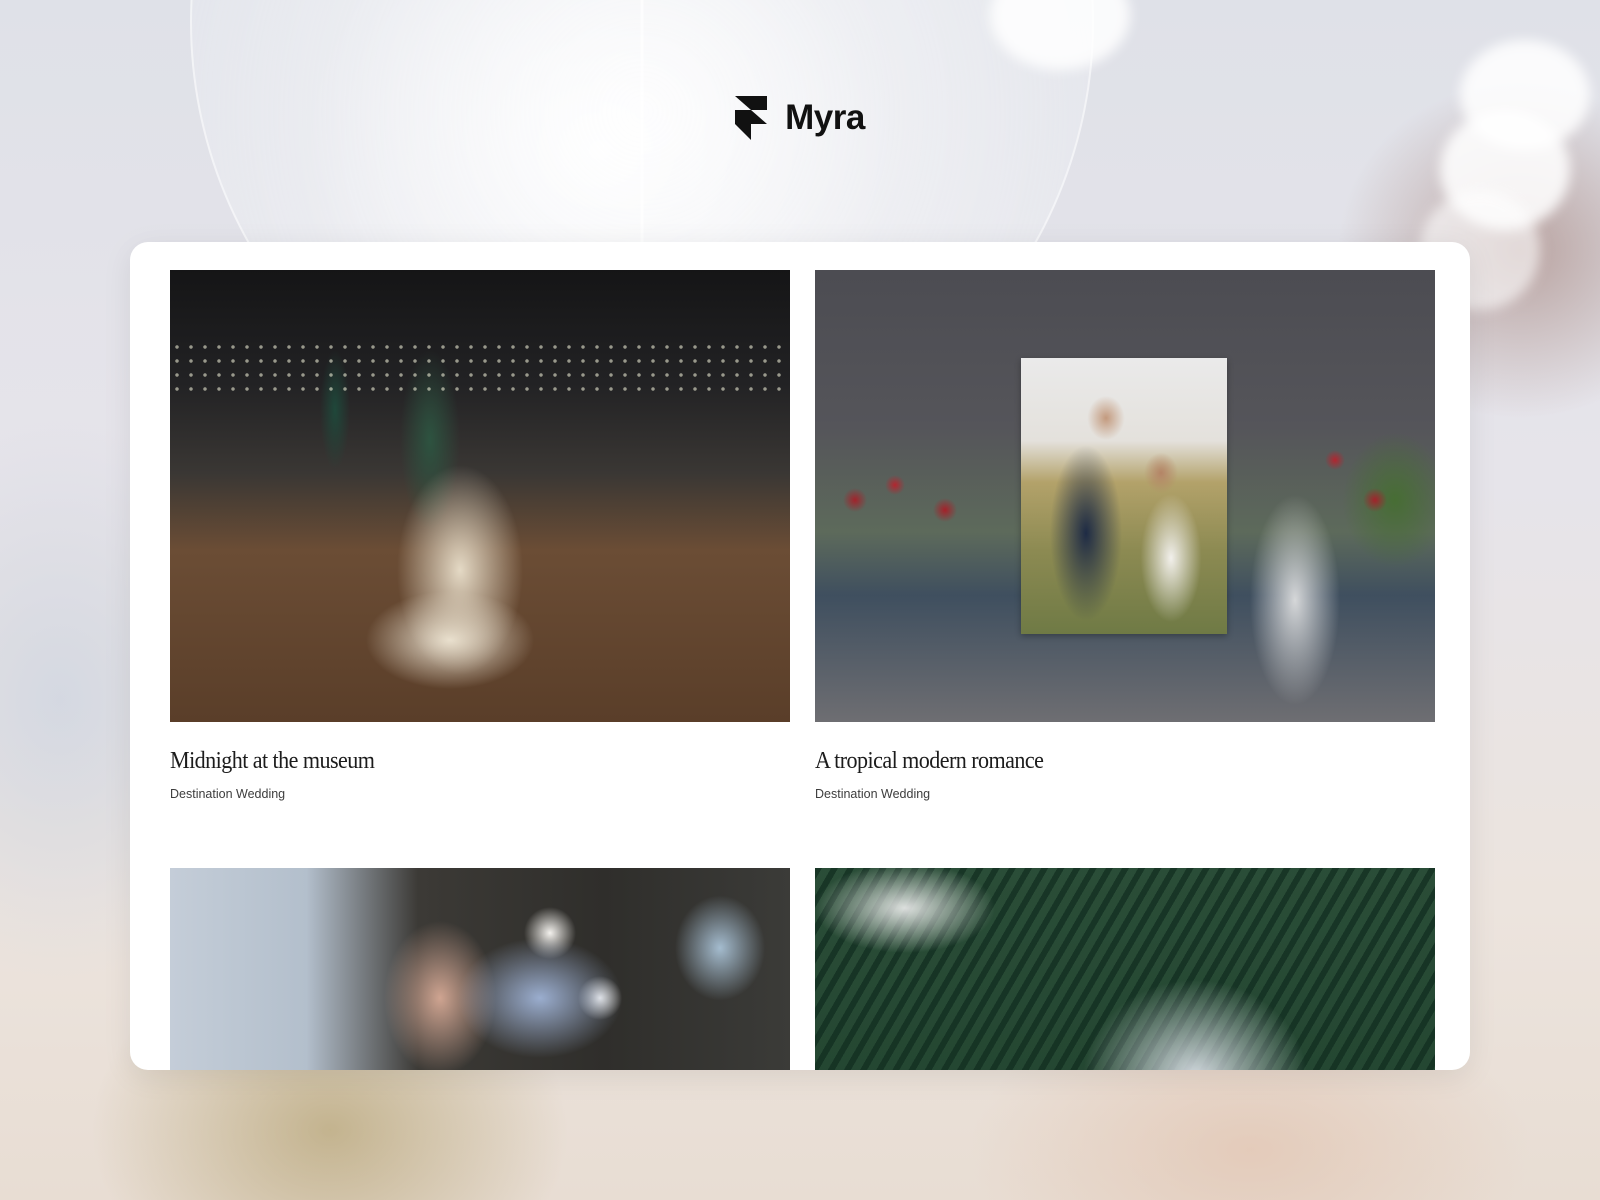 The width and height of the screenshot is (1600, 1200). Describe the element at coordinates (480, 370) in the screenshot. I see `string-lights-decoration` at that location.